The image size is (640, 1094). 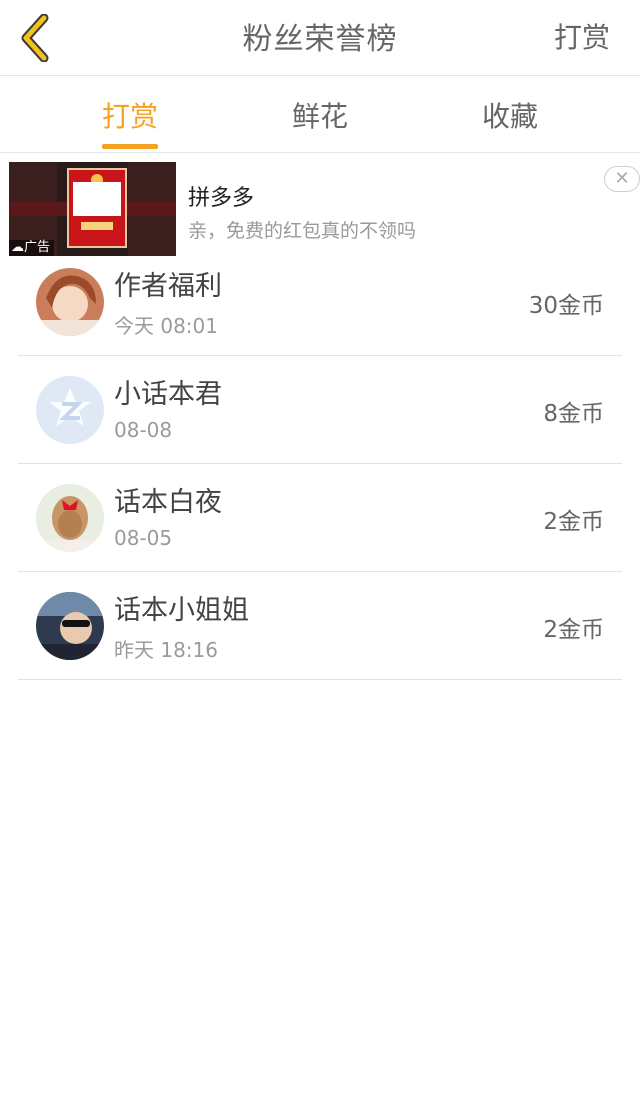 I want to click on list-item: 作者福利 今天 08:01 30金币, so click(x=320, y=302).